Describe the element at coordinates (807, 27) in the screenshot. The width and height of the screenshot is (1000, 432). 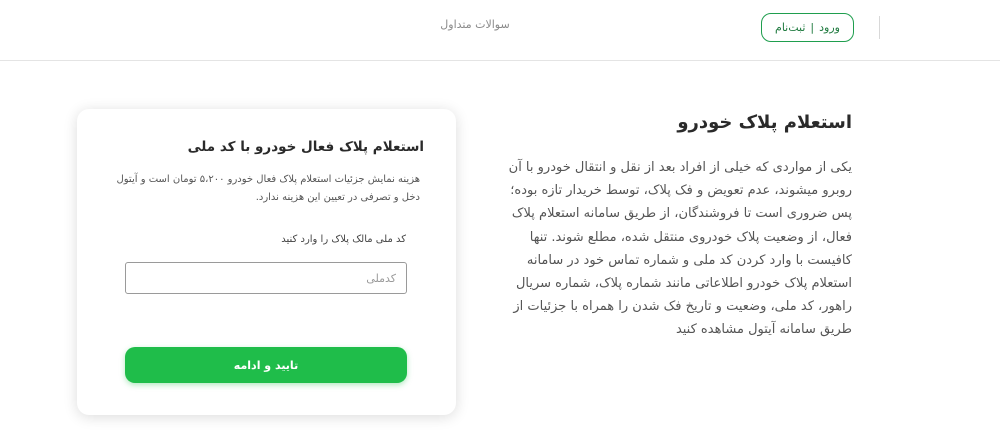
I see `login-register-button: ورود | ثبت‌نام` at that location.